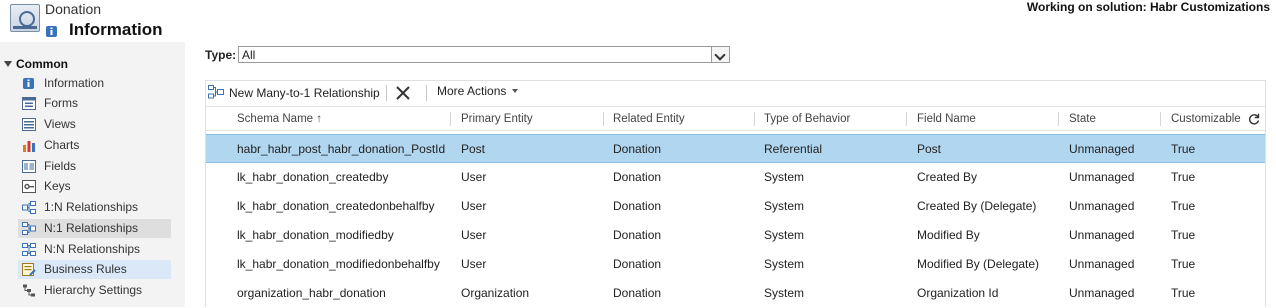 Image resolution: width=1276 pixels, height=308 pixels. Describe the element at coordinates (793, 149) in the screenshot. I see `cell-type-of-behavior: Referential` at that location.